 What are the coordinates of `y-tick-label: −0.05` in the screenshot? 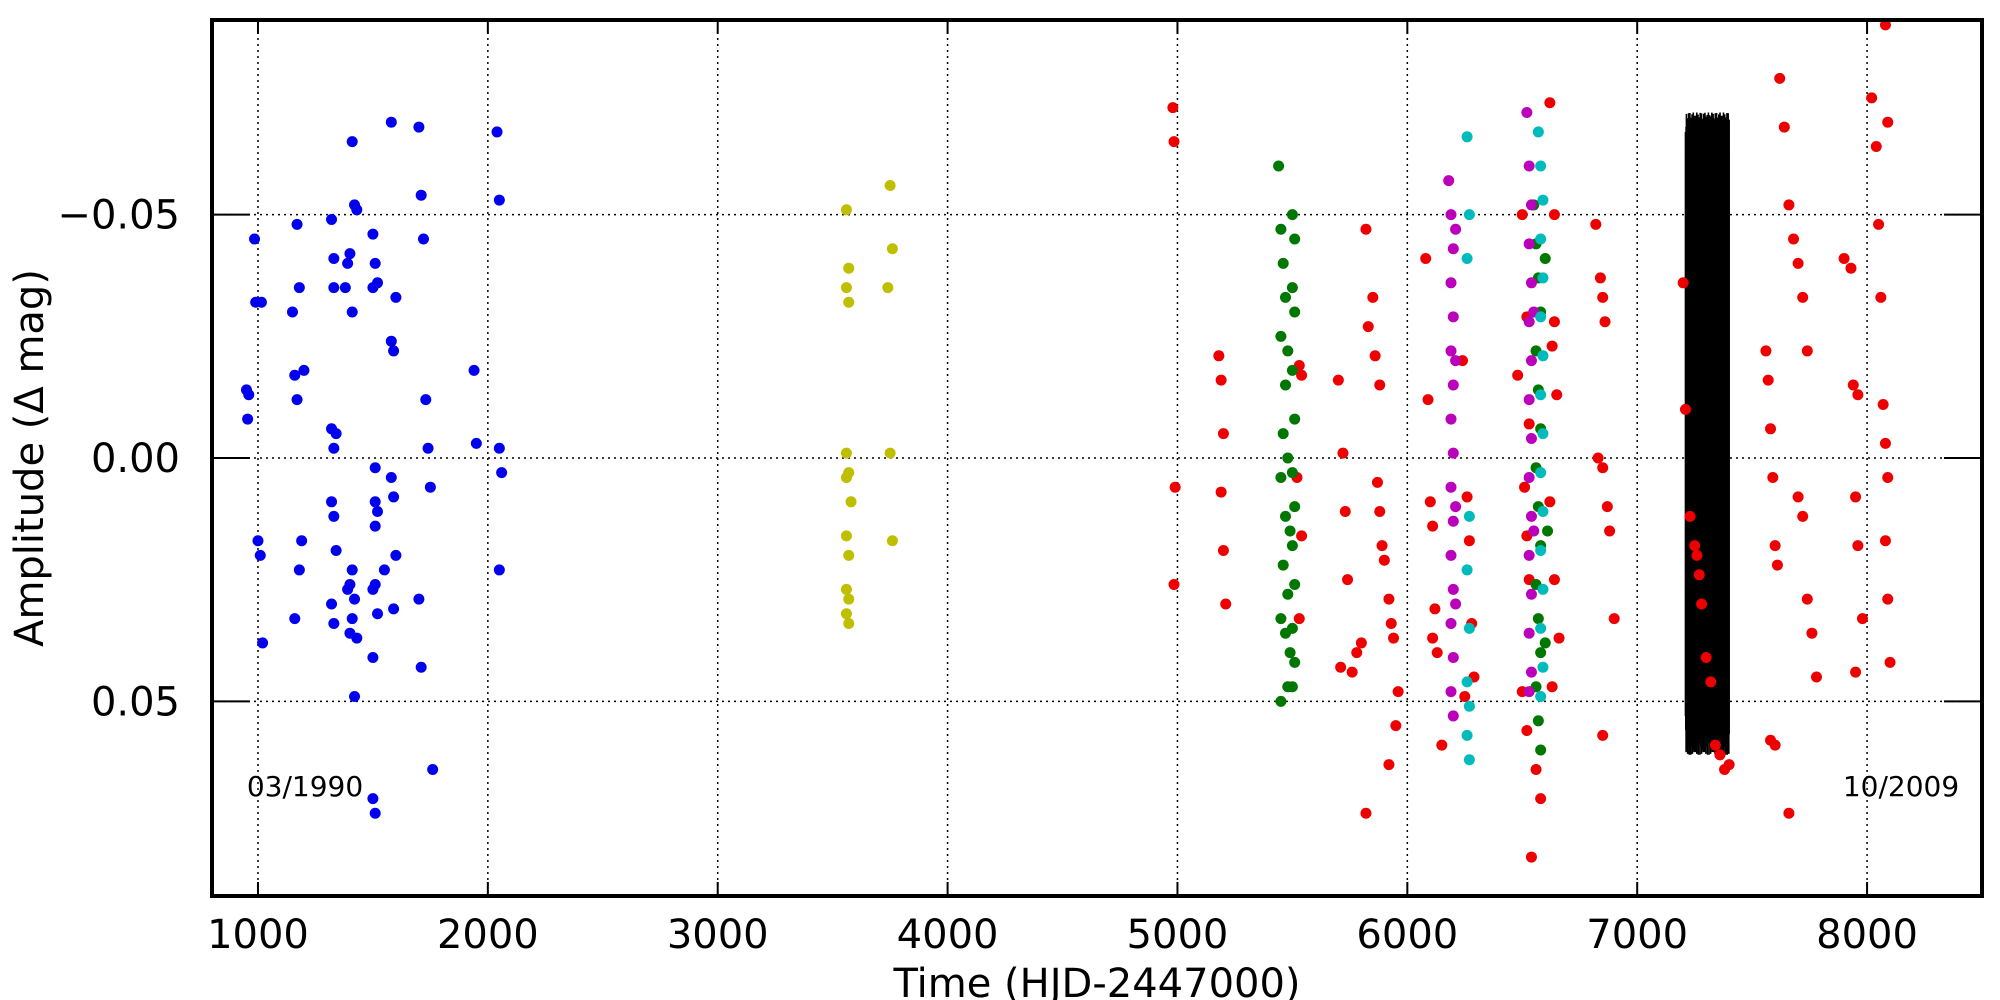 It's located at (118, 216).